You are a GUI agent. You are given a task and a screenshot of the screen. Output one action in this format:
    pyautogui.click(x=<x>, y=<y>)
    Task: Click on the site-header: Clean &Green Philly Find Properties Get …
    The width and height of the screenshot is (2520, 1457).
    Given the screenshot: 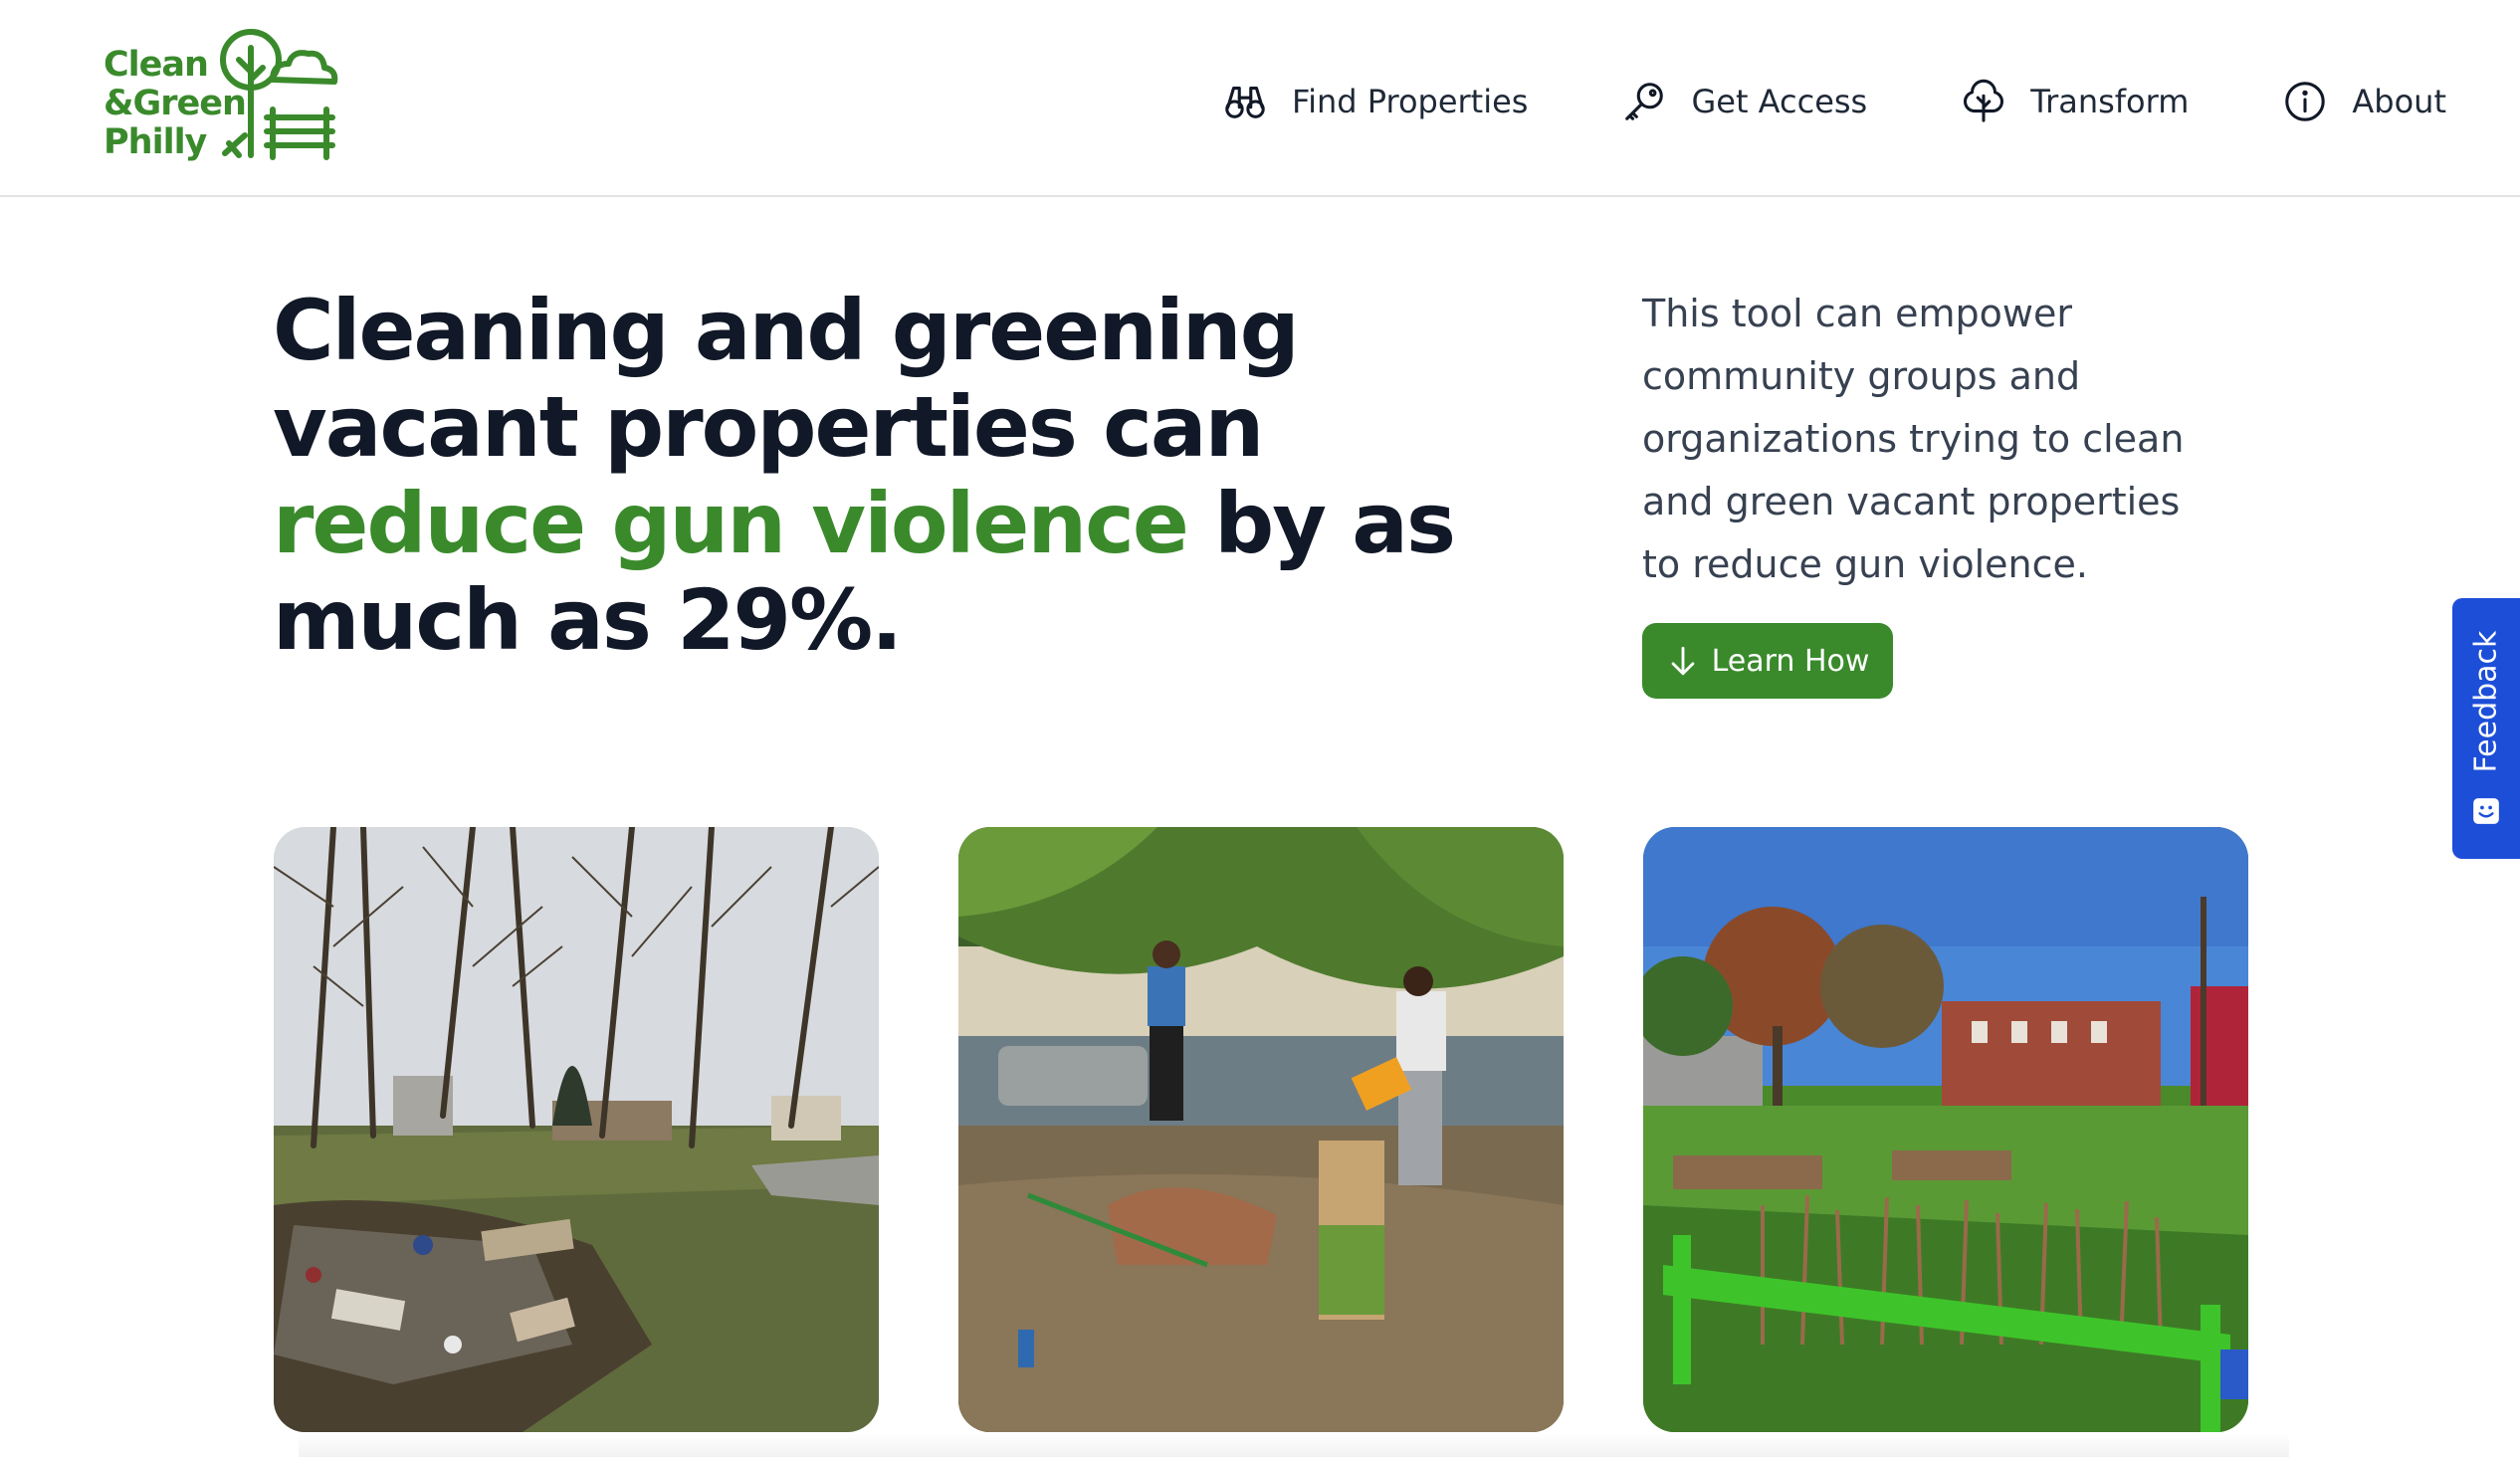 What is the action you would take?
    pyautogui.click(x=1260, y=98)
    